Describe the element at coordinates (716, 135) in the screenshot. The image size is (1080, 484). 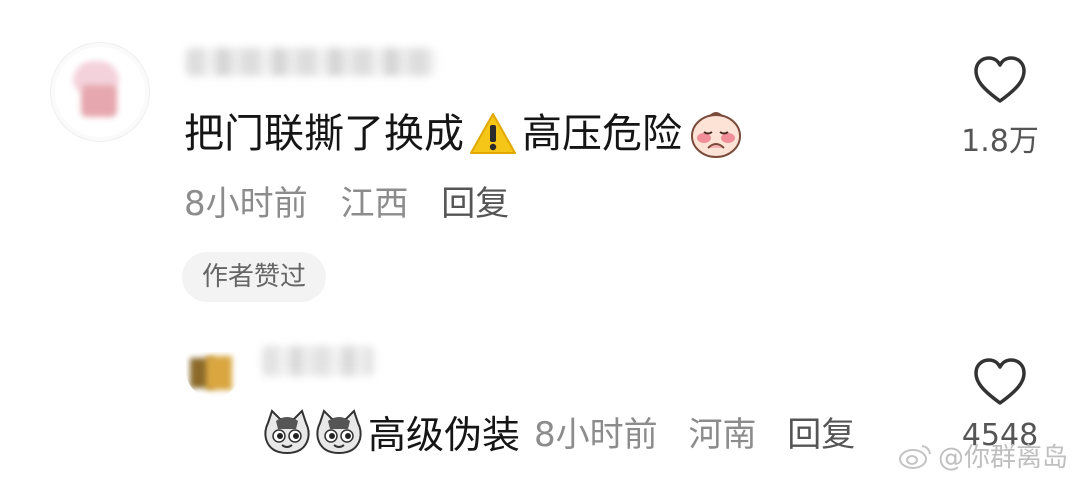
I see `shy-face-emoji-icon` at that location.